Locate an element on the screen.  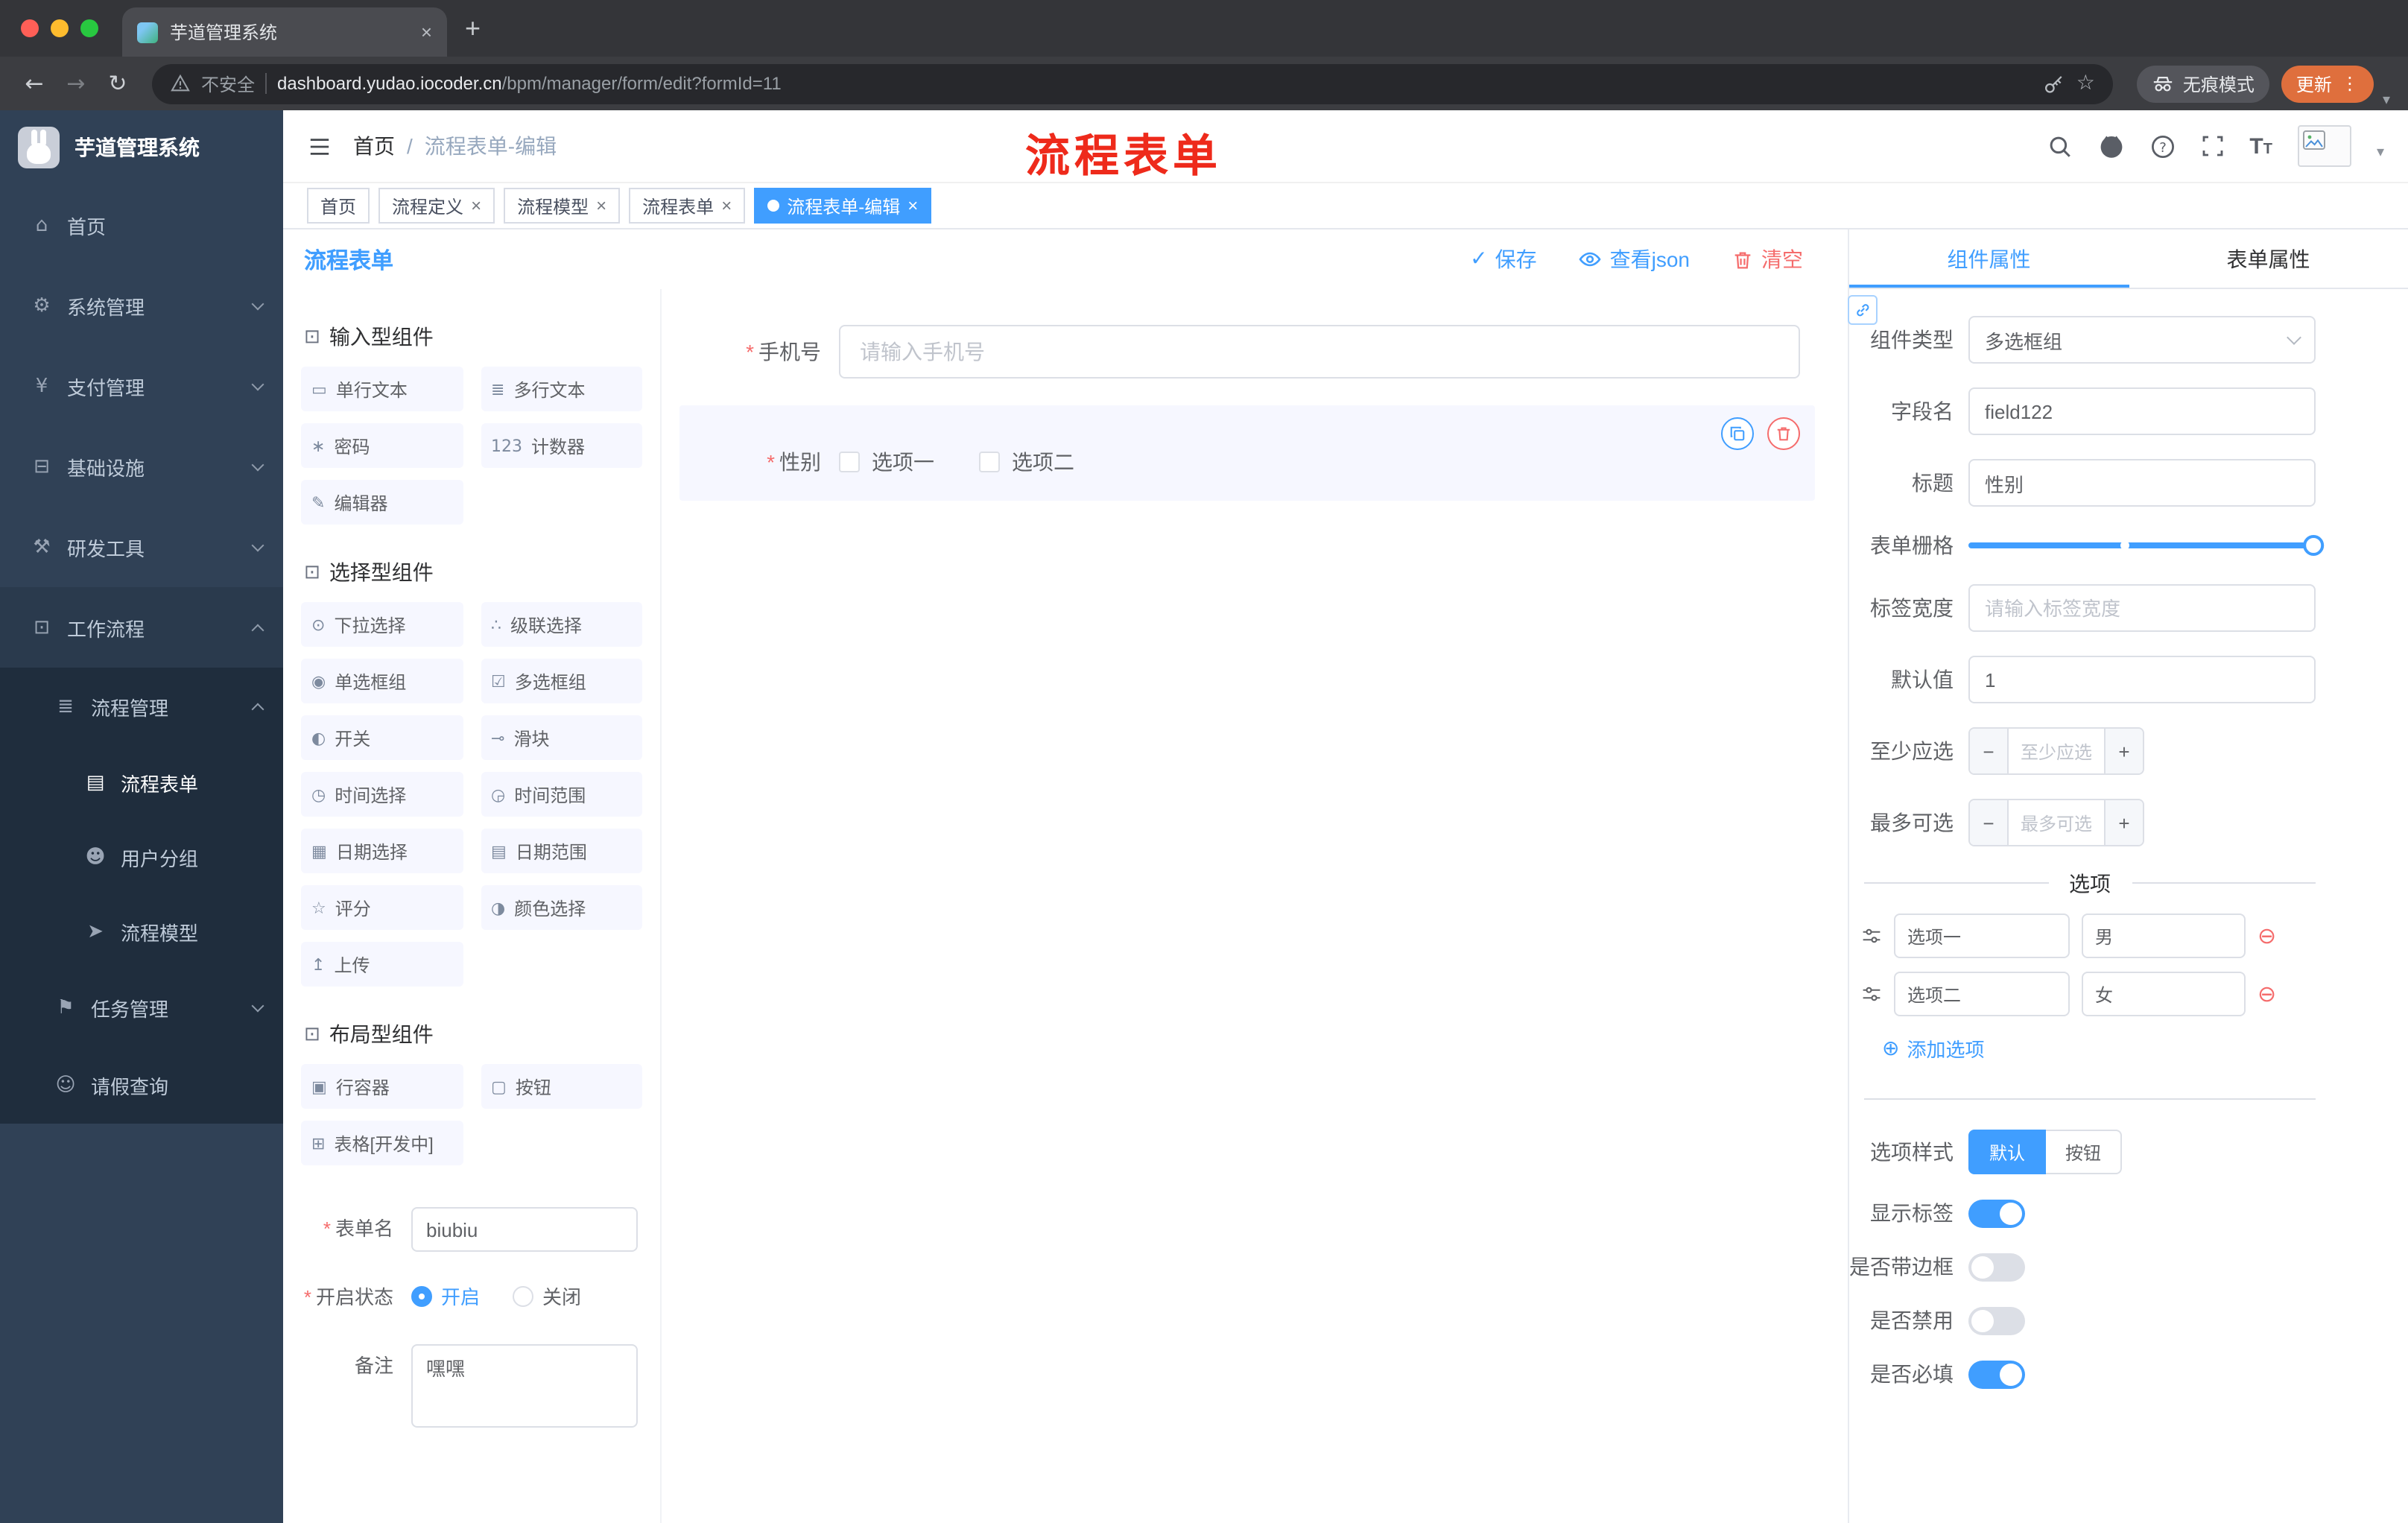
component-button: ▢ 按钮 is located at coordinates (561, 1087).